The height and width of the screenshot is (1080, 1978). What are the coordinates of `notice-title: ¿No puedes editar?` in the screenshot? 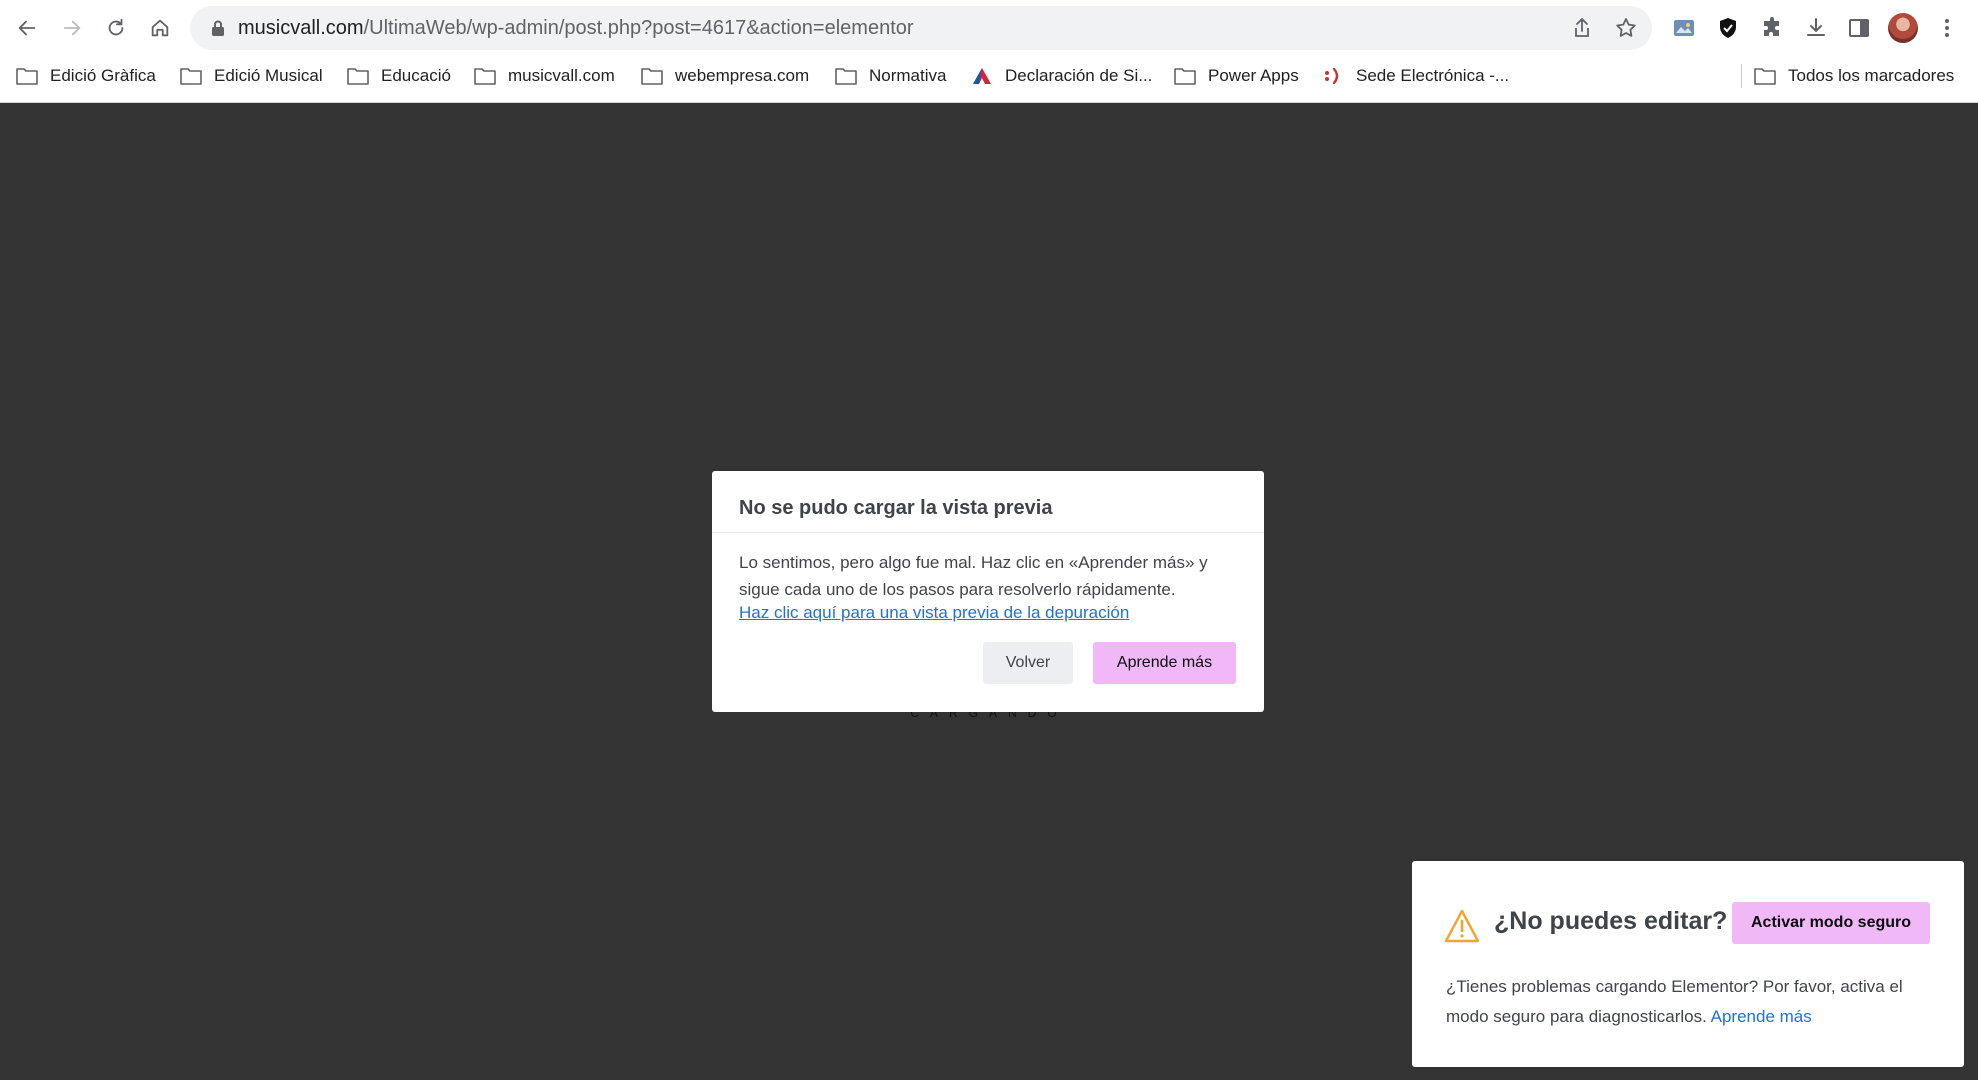 It's located at (1611, 921).